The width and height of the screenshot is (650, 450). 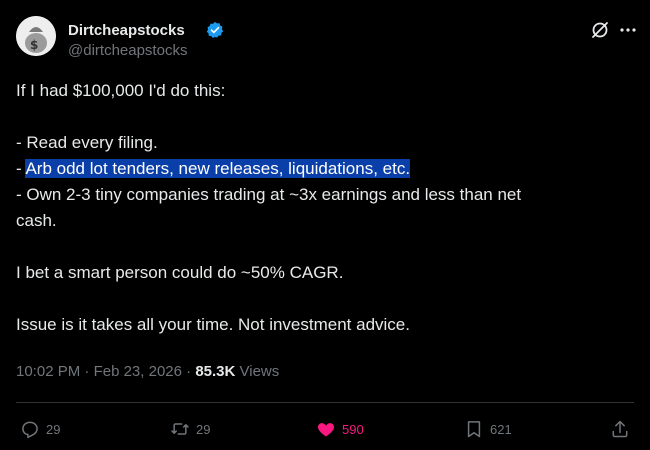 What do you see at coordinates (257, 371) in the screenshot?
I see `views-label: Views` at bounding box center [257, 371].